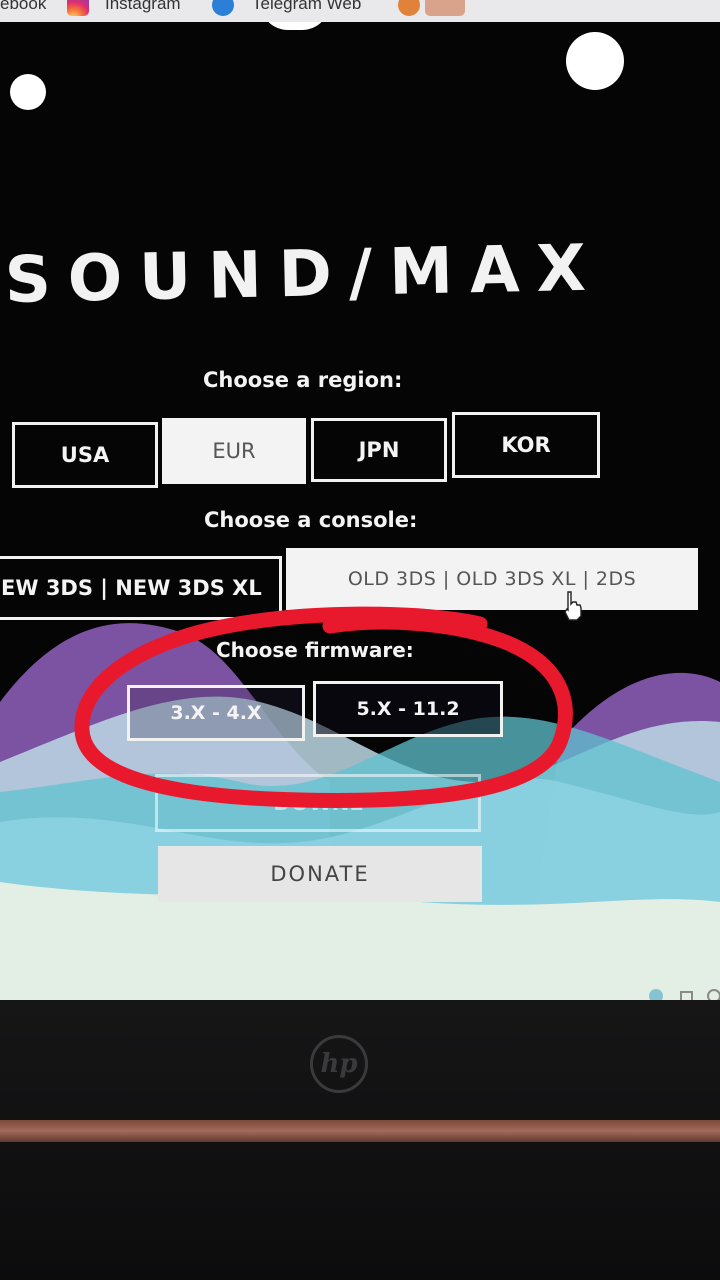 Image resolution: width=720 pixels, height=1280 pixels. What do you see at coordinates (143, 7) in the screenshot?
I see `bookmark-instagram: Instagram` at bounding box center [143, 7].